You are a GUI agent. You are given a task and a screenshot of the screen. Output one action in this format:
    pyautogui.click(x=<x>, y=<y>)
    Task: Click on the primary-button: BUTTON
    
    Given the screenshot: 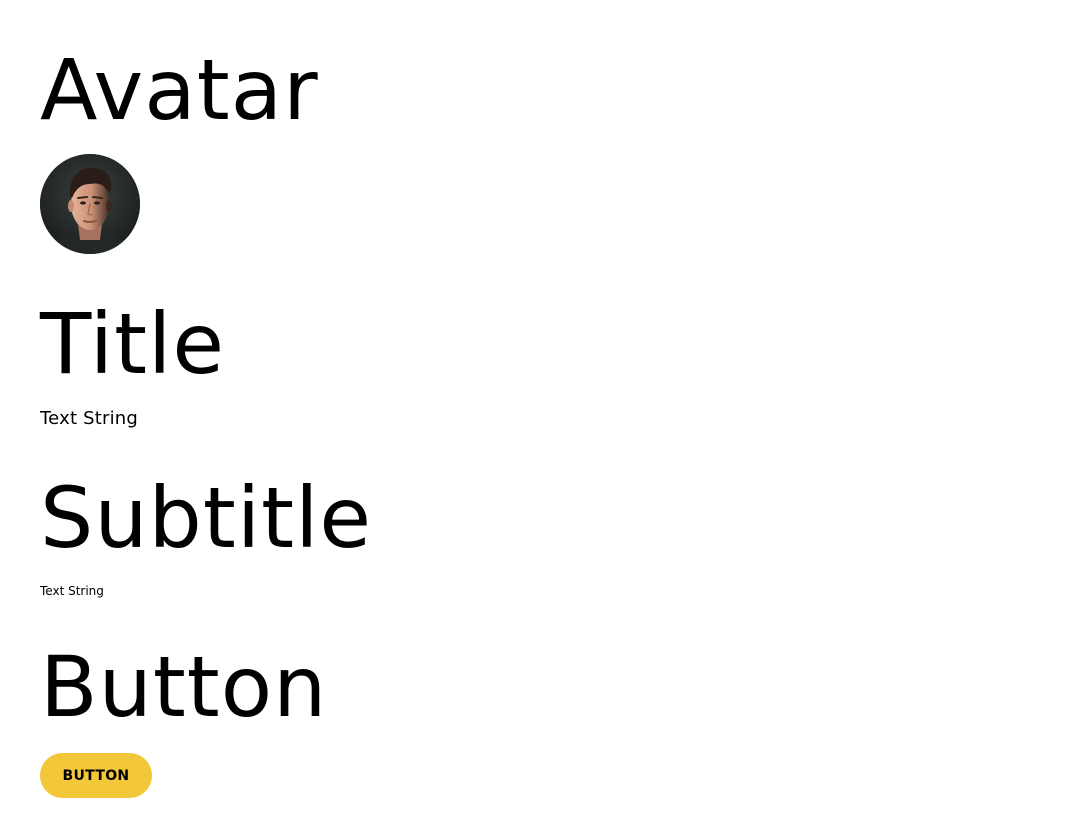 What is the action you would take?
    pyautogui.click(x=96, y=775)
    